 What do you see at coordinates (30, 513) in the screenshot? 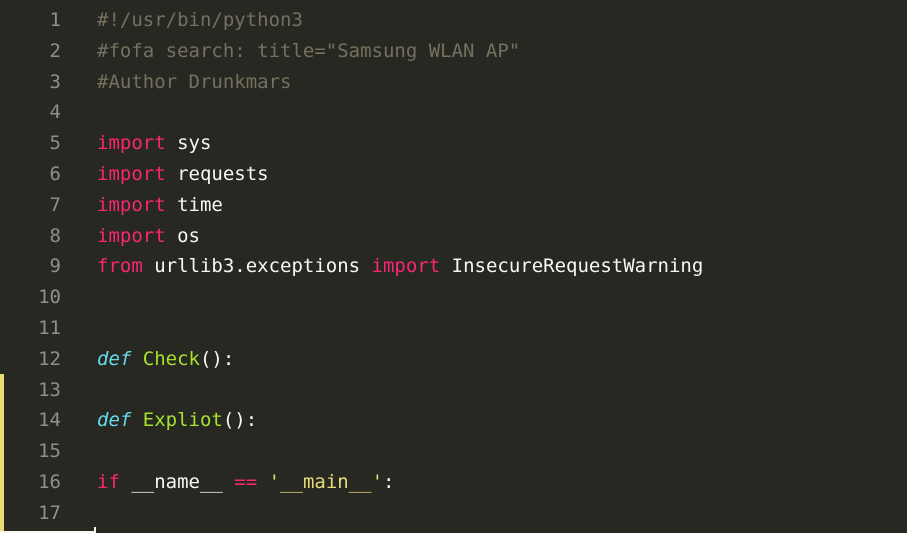
I see `line-number: 17` at bounding box center [30, 513].